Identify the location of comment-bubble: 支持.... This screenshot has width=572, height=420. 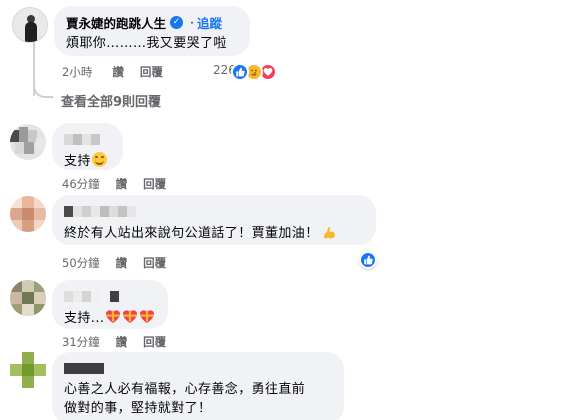
(110, 304).